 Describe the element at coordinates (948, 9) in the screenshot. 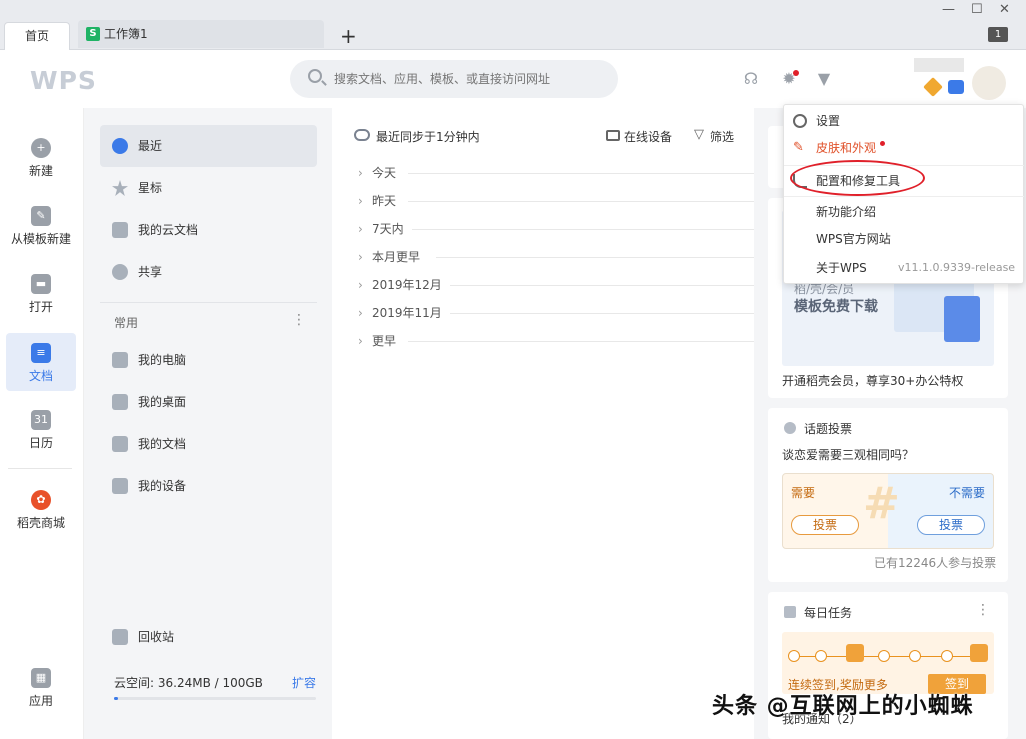

I see `minimize-icon: —` at that location.